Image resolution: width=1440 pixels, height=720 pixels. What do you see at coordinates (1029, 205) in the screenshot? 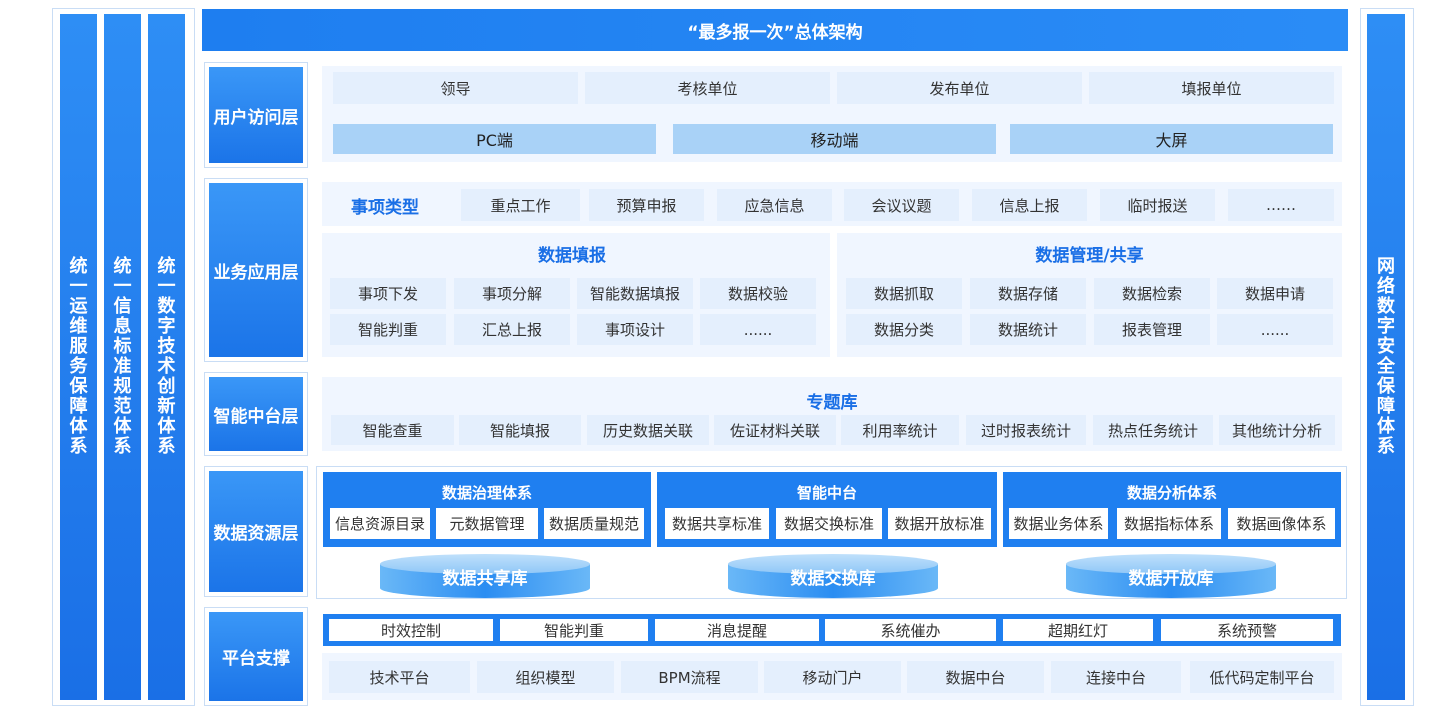
I see `matter-type-report: 信息上报` at bounding box center [1029, 205].